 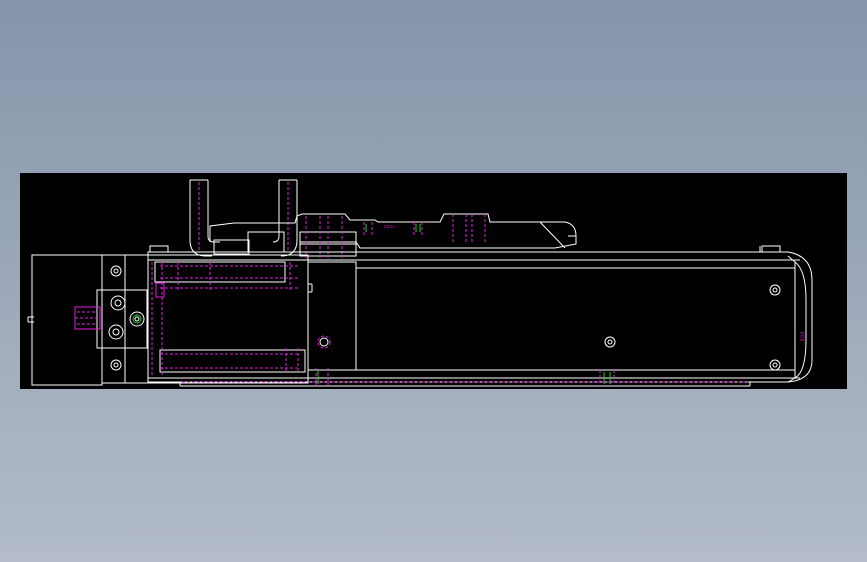 I want to click on lower-brackets, so click(x=465, y=377).